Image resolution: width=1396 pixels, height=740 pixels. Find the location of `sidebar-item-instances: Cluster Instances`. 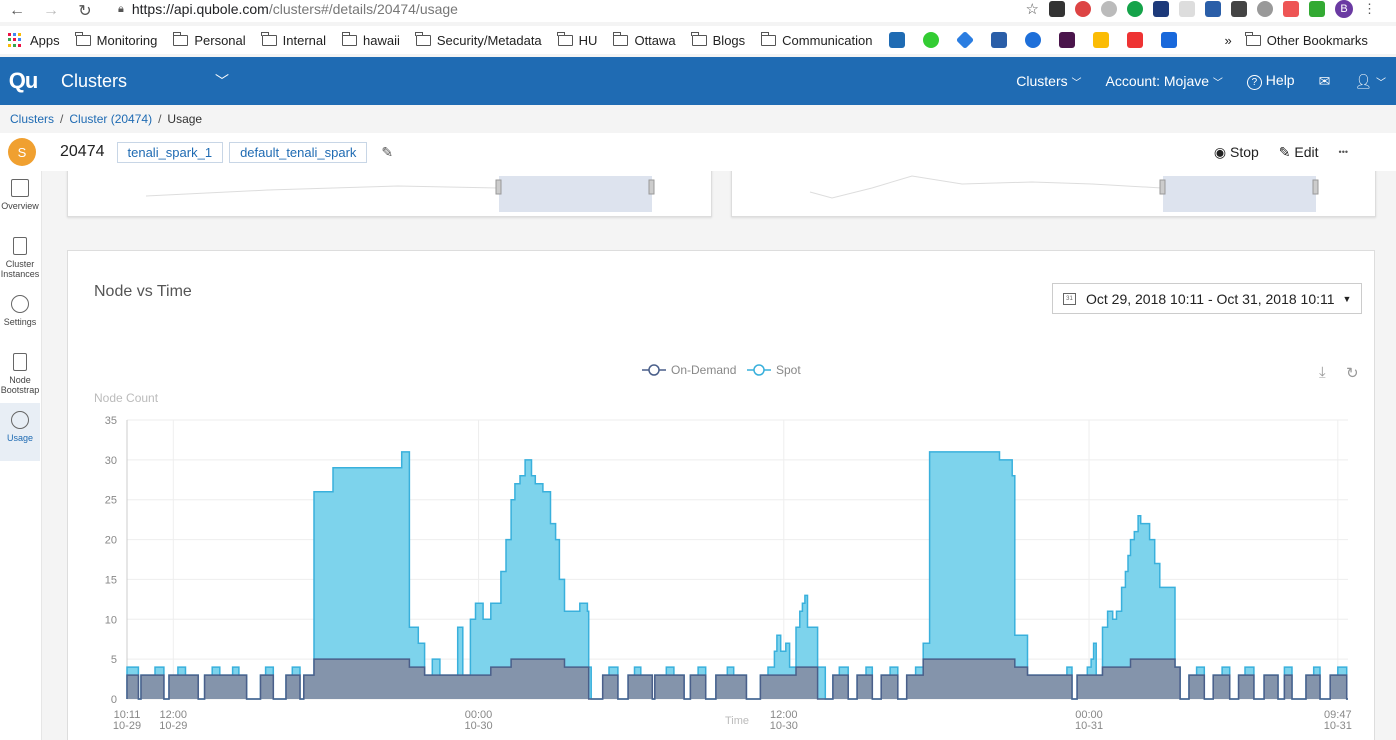

sidebar-item-instances: Cluster Instances is located at coordinates (20, 258).